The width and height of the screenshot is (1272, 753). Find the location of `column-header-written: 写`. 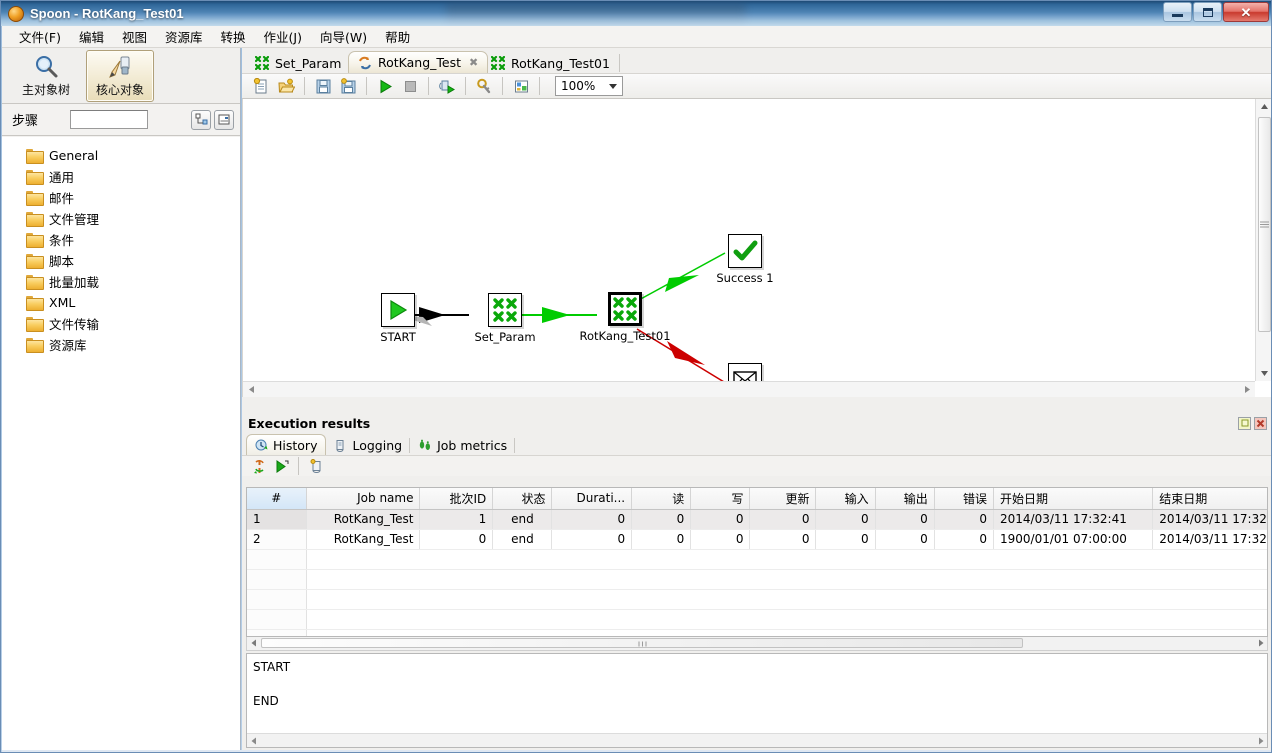

column-header-written: 写 is located at coordinates (720, 499).